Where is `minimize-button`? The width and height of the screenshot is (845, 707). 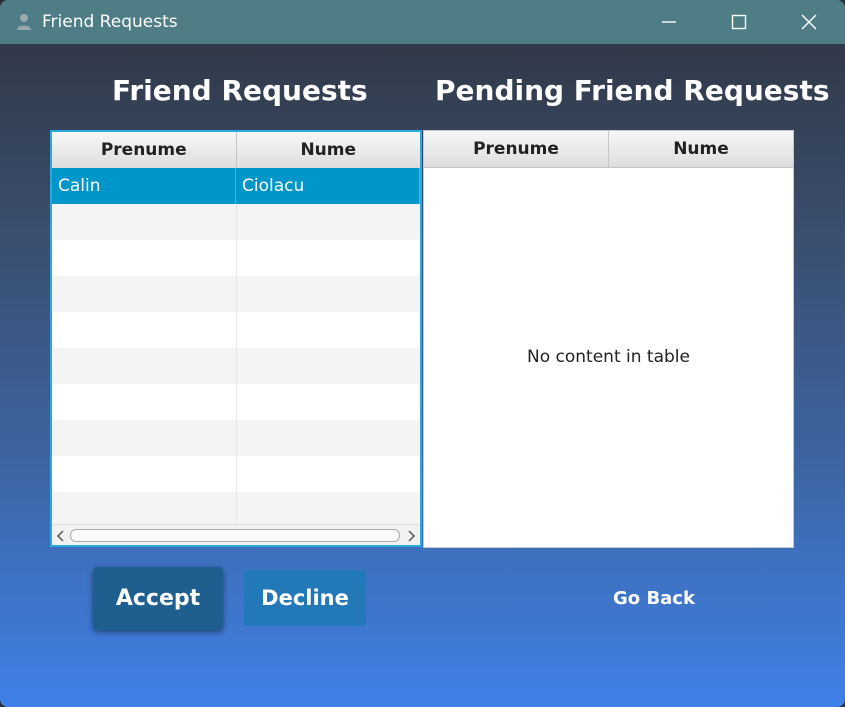 minimize-button is located at coordinates (669, 22).